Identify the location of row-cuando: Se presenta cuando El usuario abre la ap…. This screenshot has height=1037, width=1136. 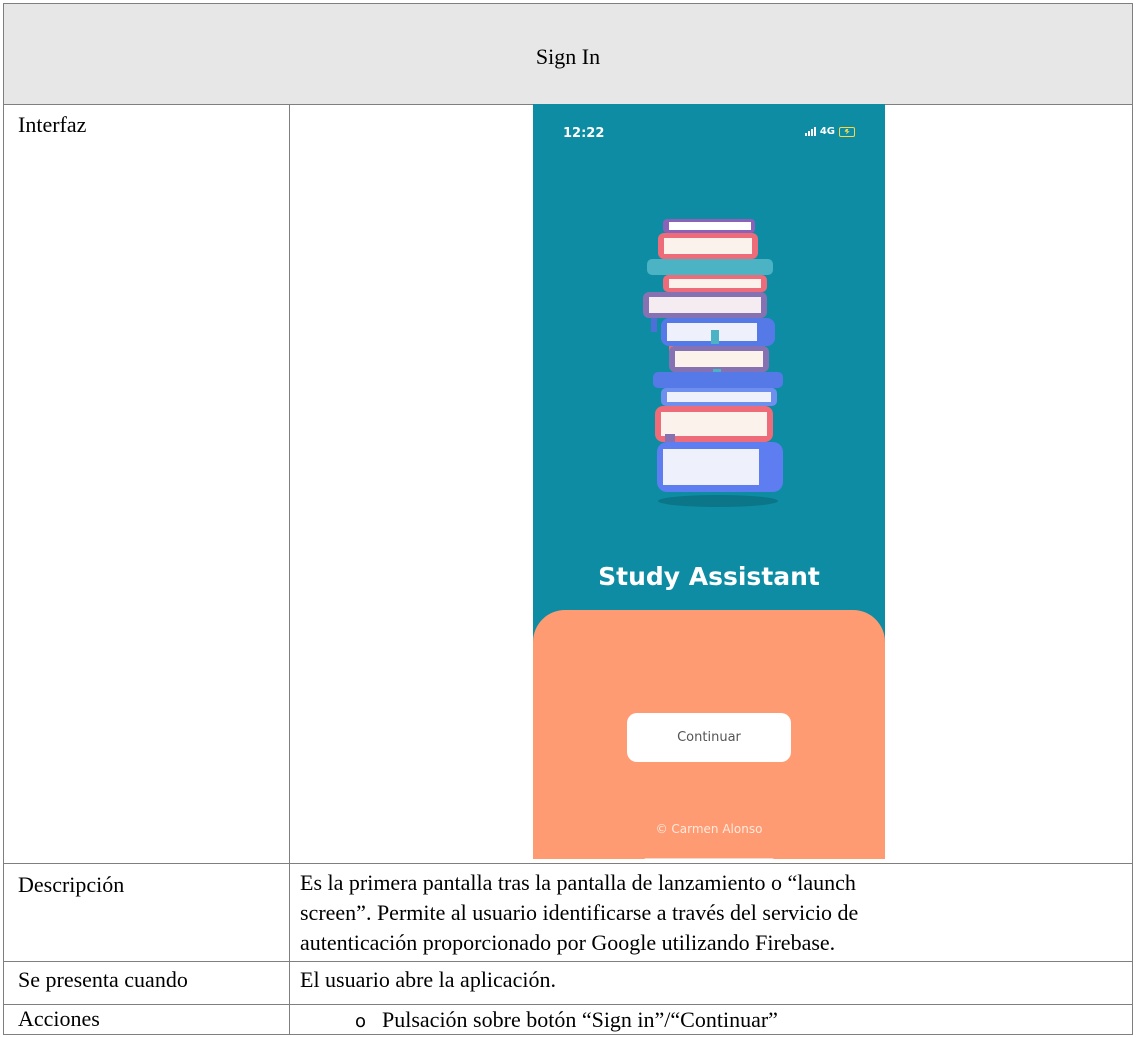
(568, 983).